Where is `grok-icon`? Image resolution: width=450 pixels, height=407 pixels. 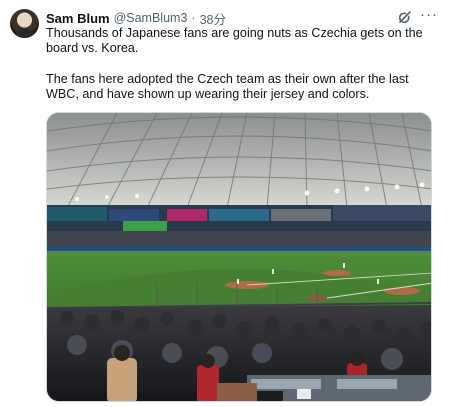
grok-icon is located at coordinates (405, 17).